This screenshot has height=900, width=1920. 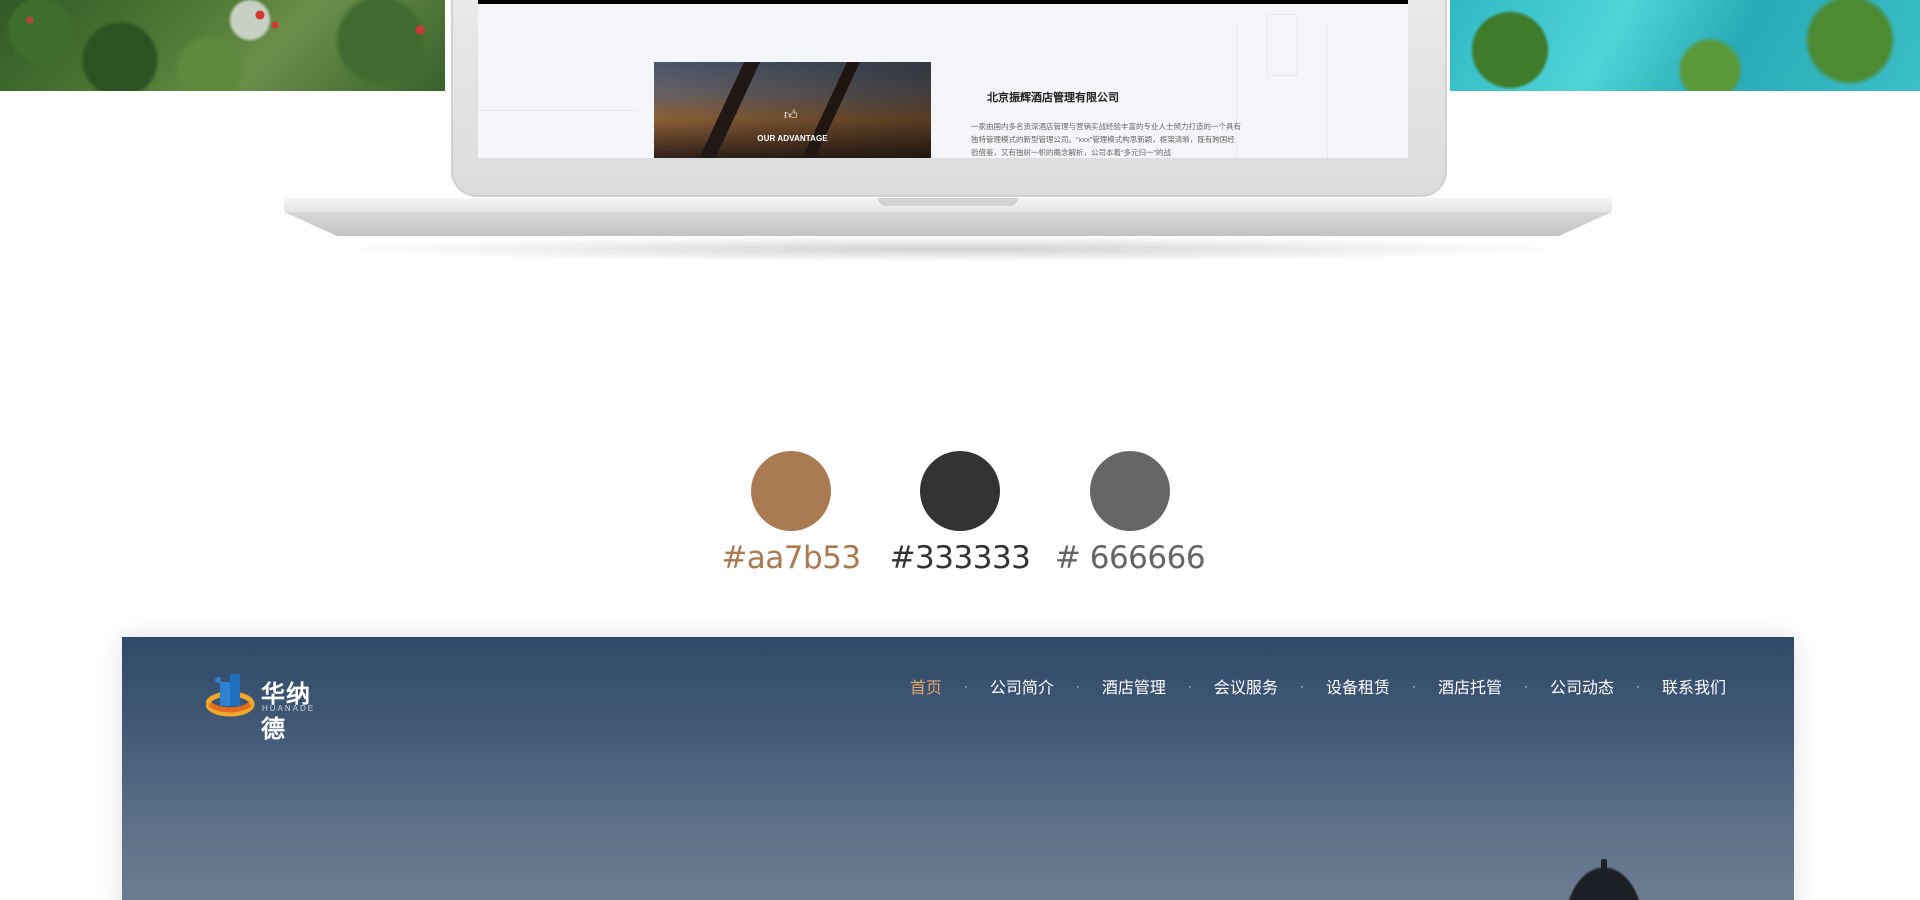 I want to click on logo-name-en: HUANADE, so click(x=289, y=708).